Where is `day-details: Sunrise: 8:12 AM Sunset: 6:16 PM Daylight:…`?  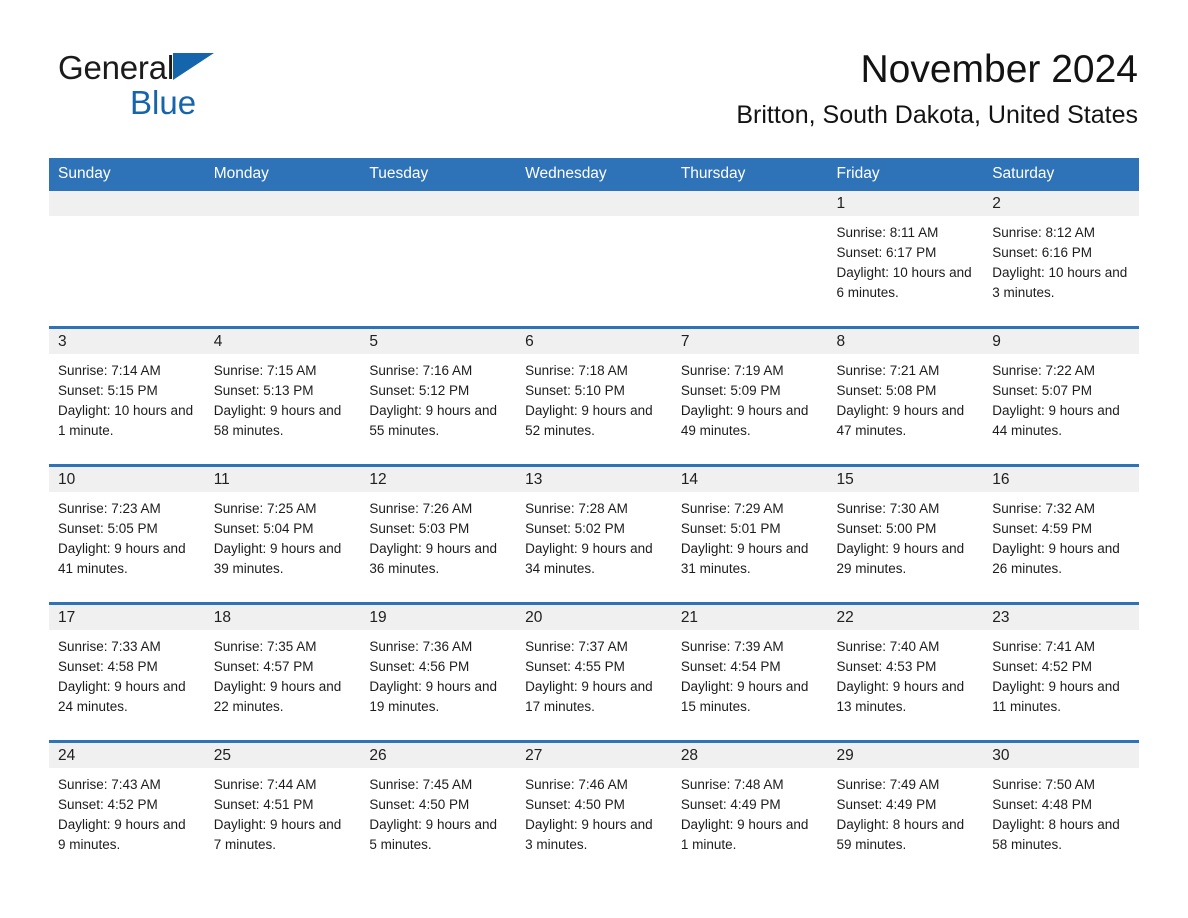 day-details: Sunrise: 8:12 AM Sunset: 6:16 PM Daylight:… is located at coordinates (1061, 259).